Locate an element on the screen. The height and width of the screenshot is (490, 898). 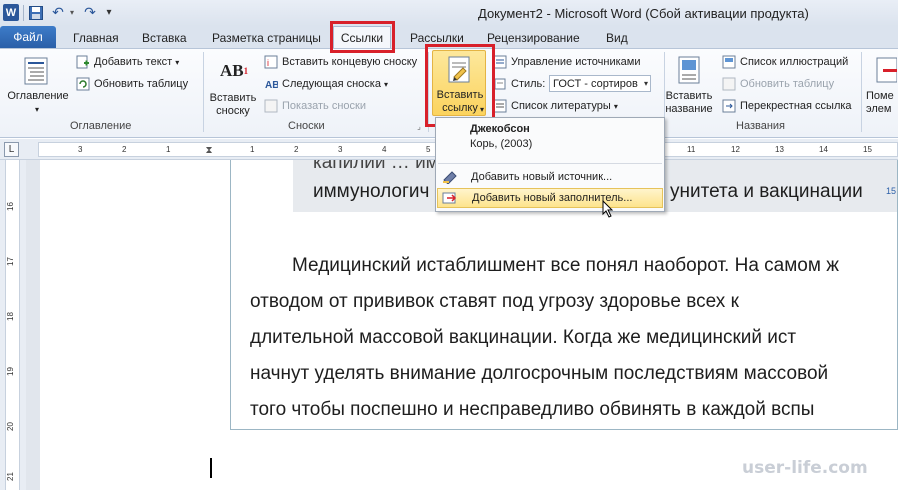
manage-sources-icon is located at coordinates (500, 62).